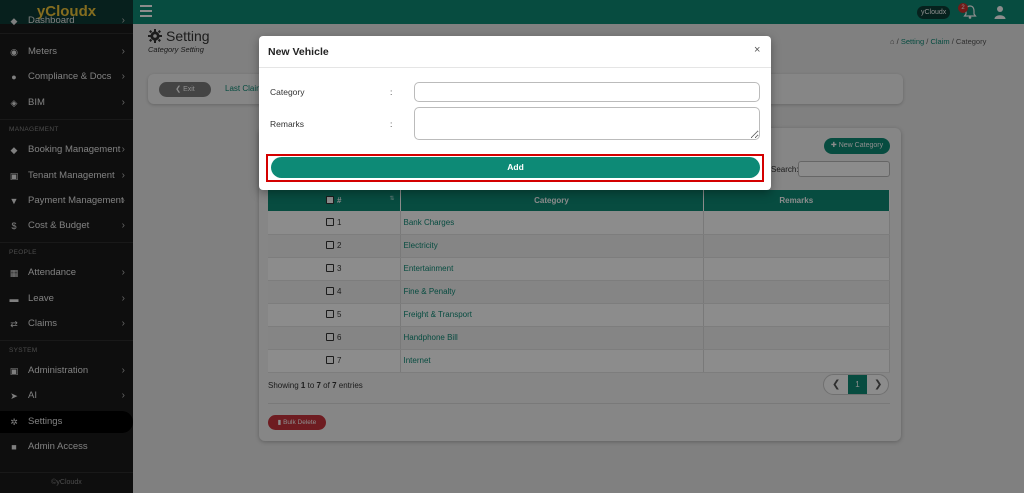 This screenshot has width=1024, height=493. I want to click on remarks-label: Remarks, so click(287, 124).